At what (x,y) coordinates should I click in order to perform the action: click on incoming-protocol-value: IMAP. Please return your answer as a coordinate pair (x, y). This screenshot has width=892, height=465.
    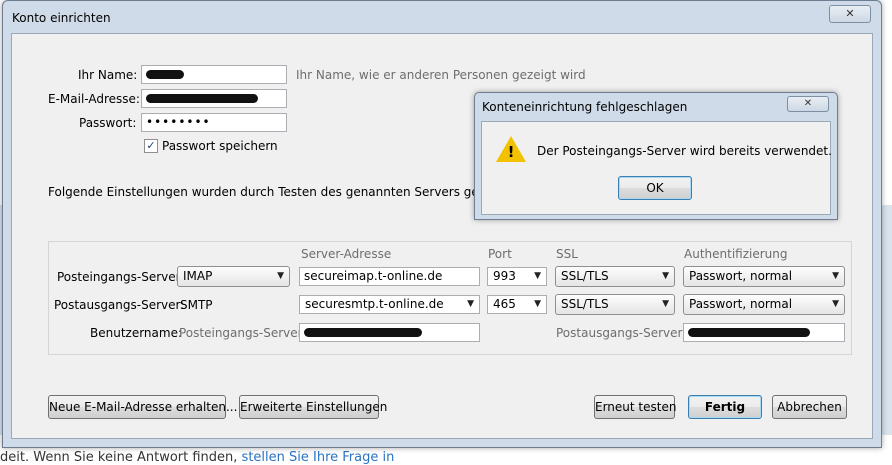
    Looking at the image, I should click on (198, 276).